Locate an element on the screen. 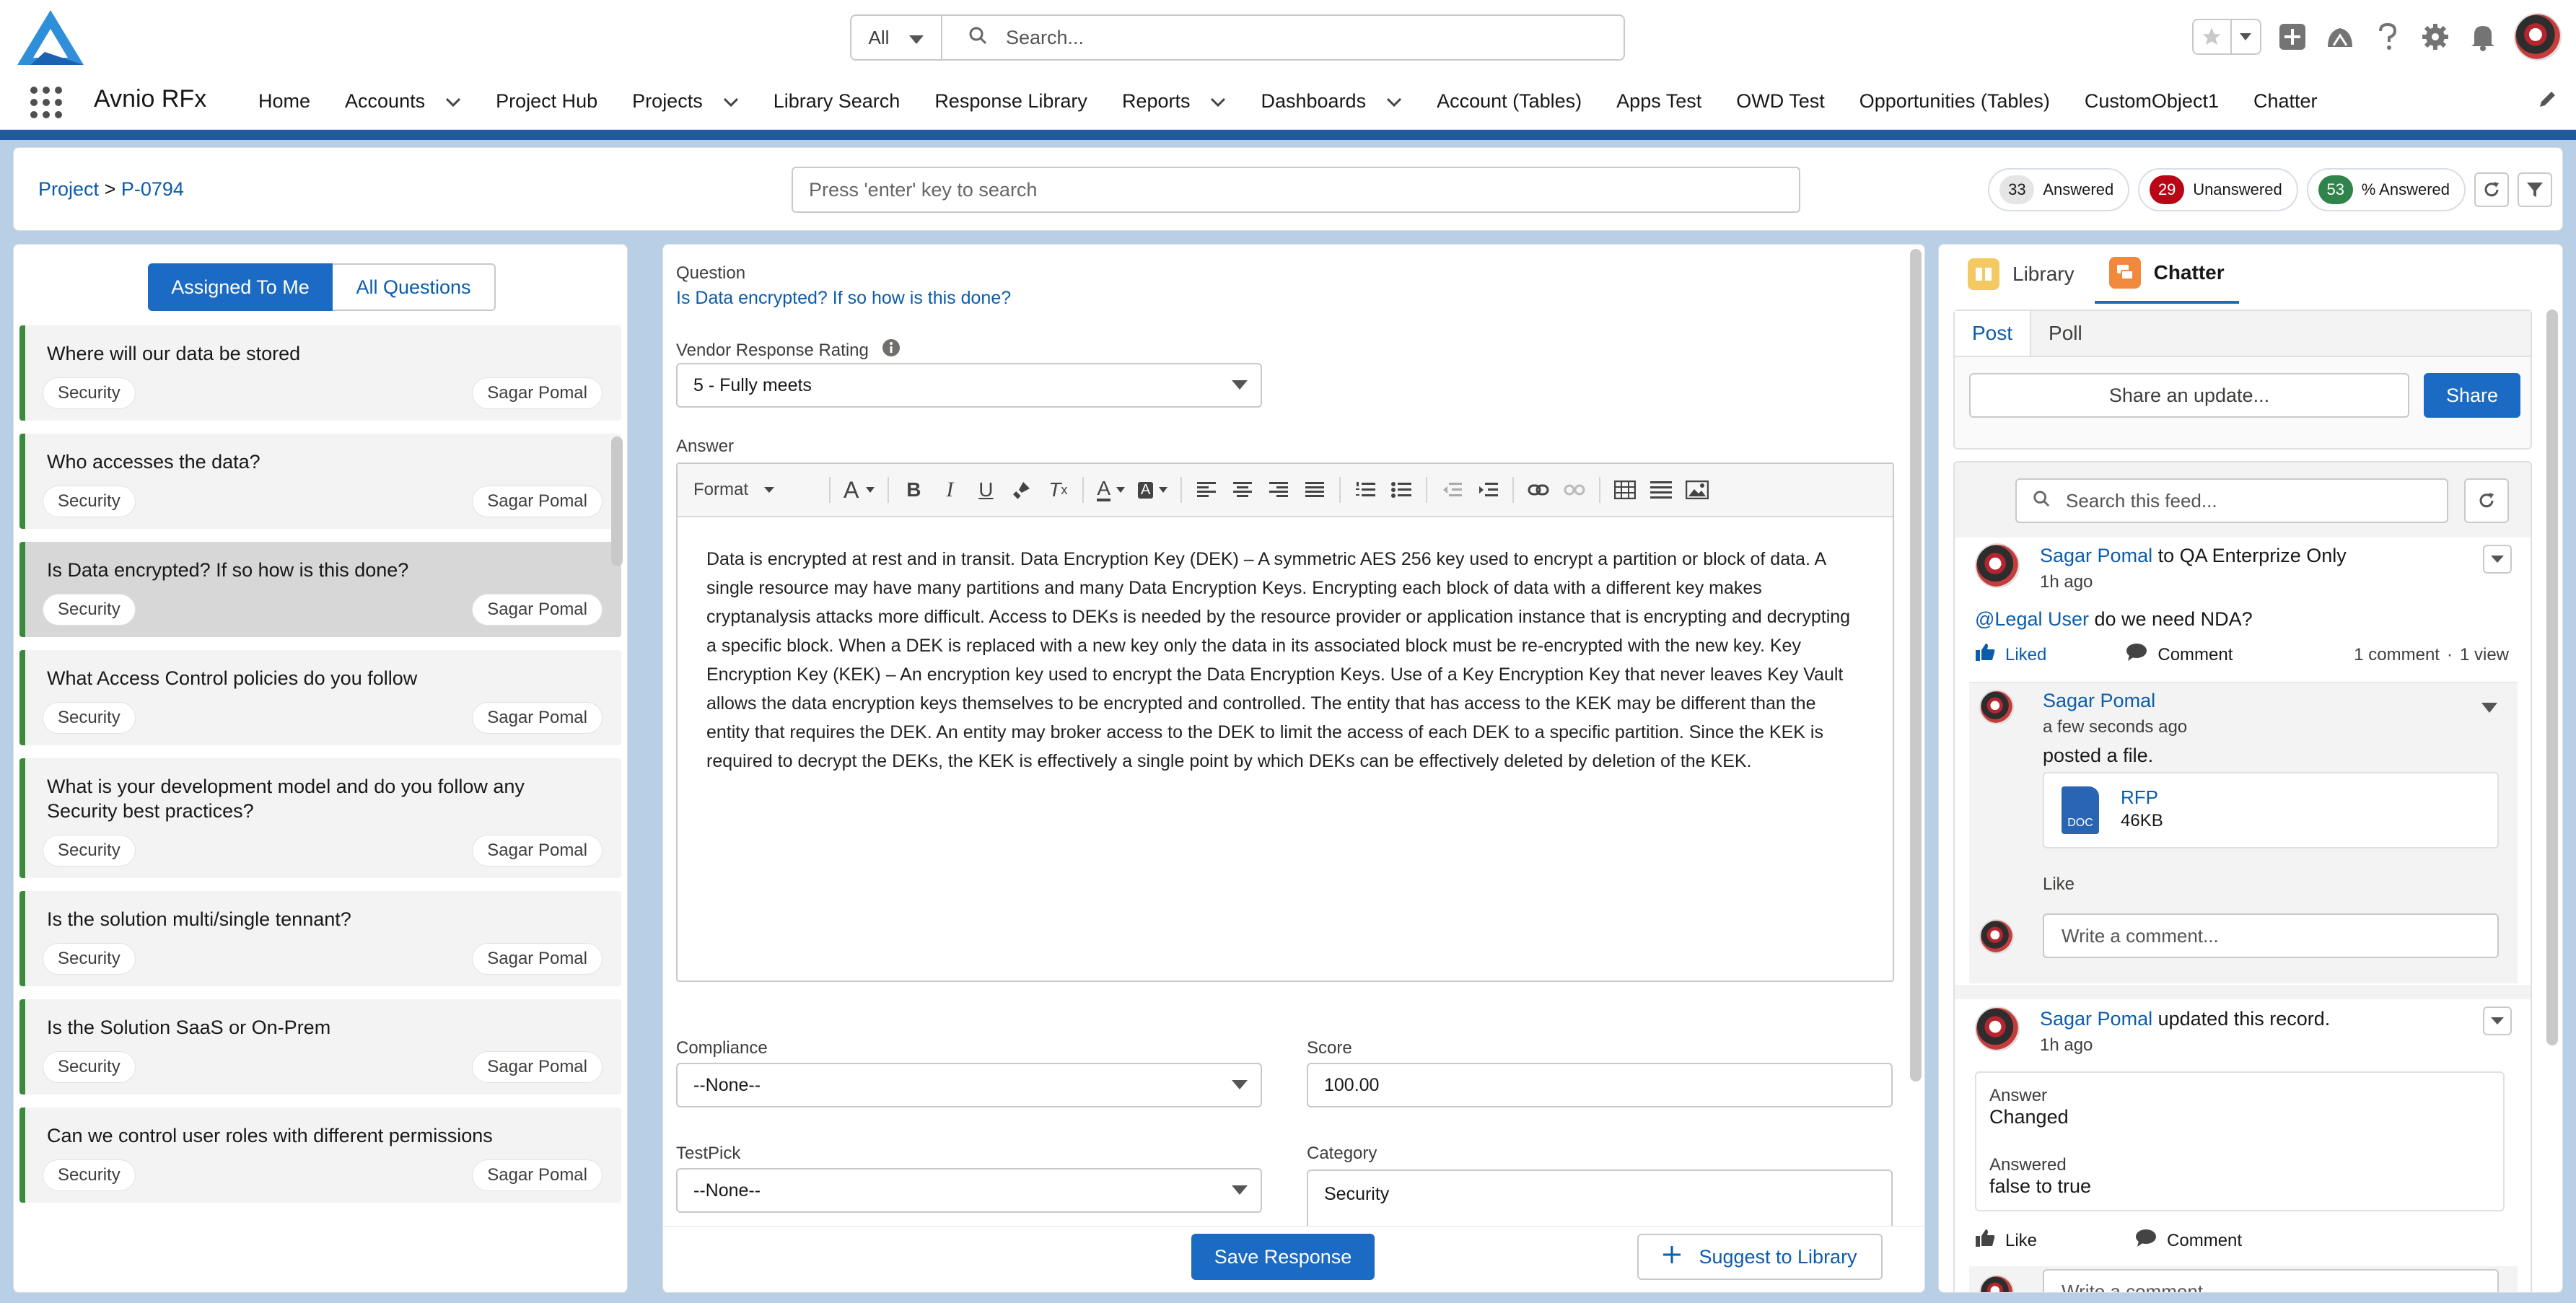 The width and height of the screenshot is (2576, 1303). tab-library: Library is located at coordinates (2021, 274).